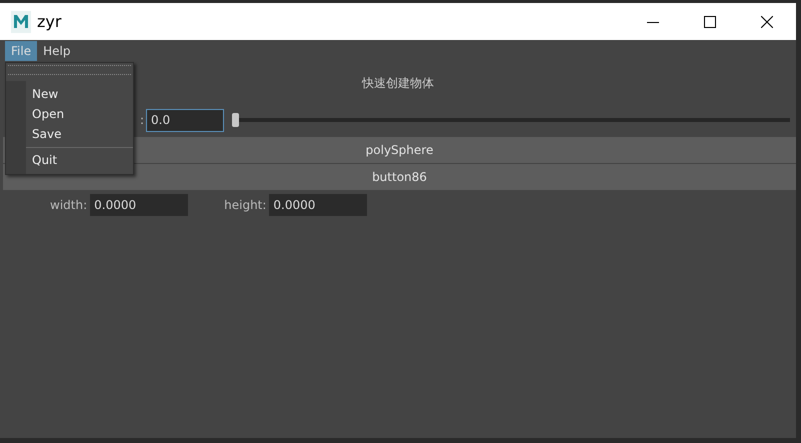 The width and height of the screenshot is (801, 443). What do you see at coordinates (56, 51) in the screenshot?
I see `menu-item: Help` at bounding box center [56, 51].